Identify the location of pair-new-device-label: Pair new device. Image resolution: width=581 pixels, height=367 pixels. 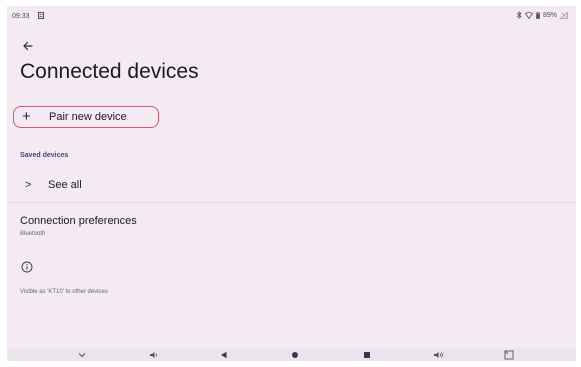
(88, 117).